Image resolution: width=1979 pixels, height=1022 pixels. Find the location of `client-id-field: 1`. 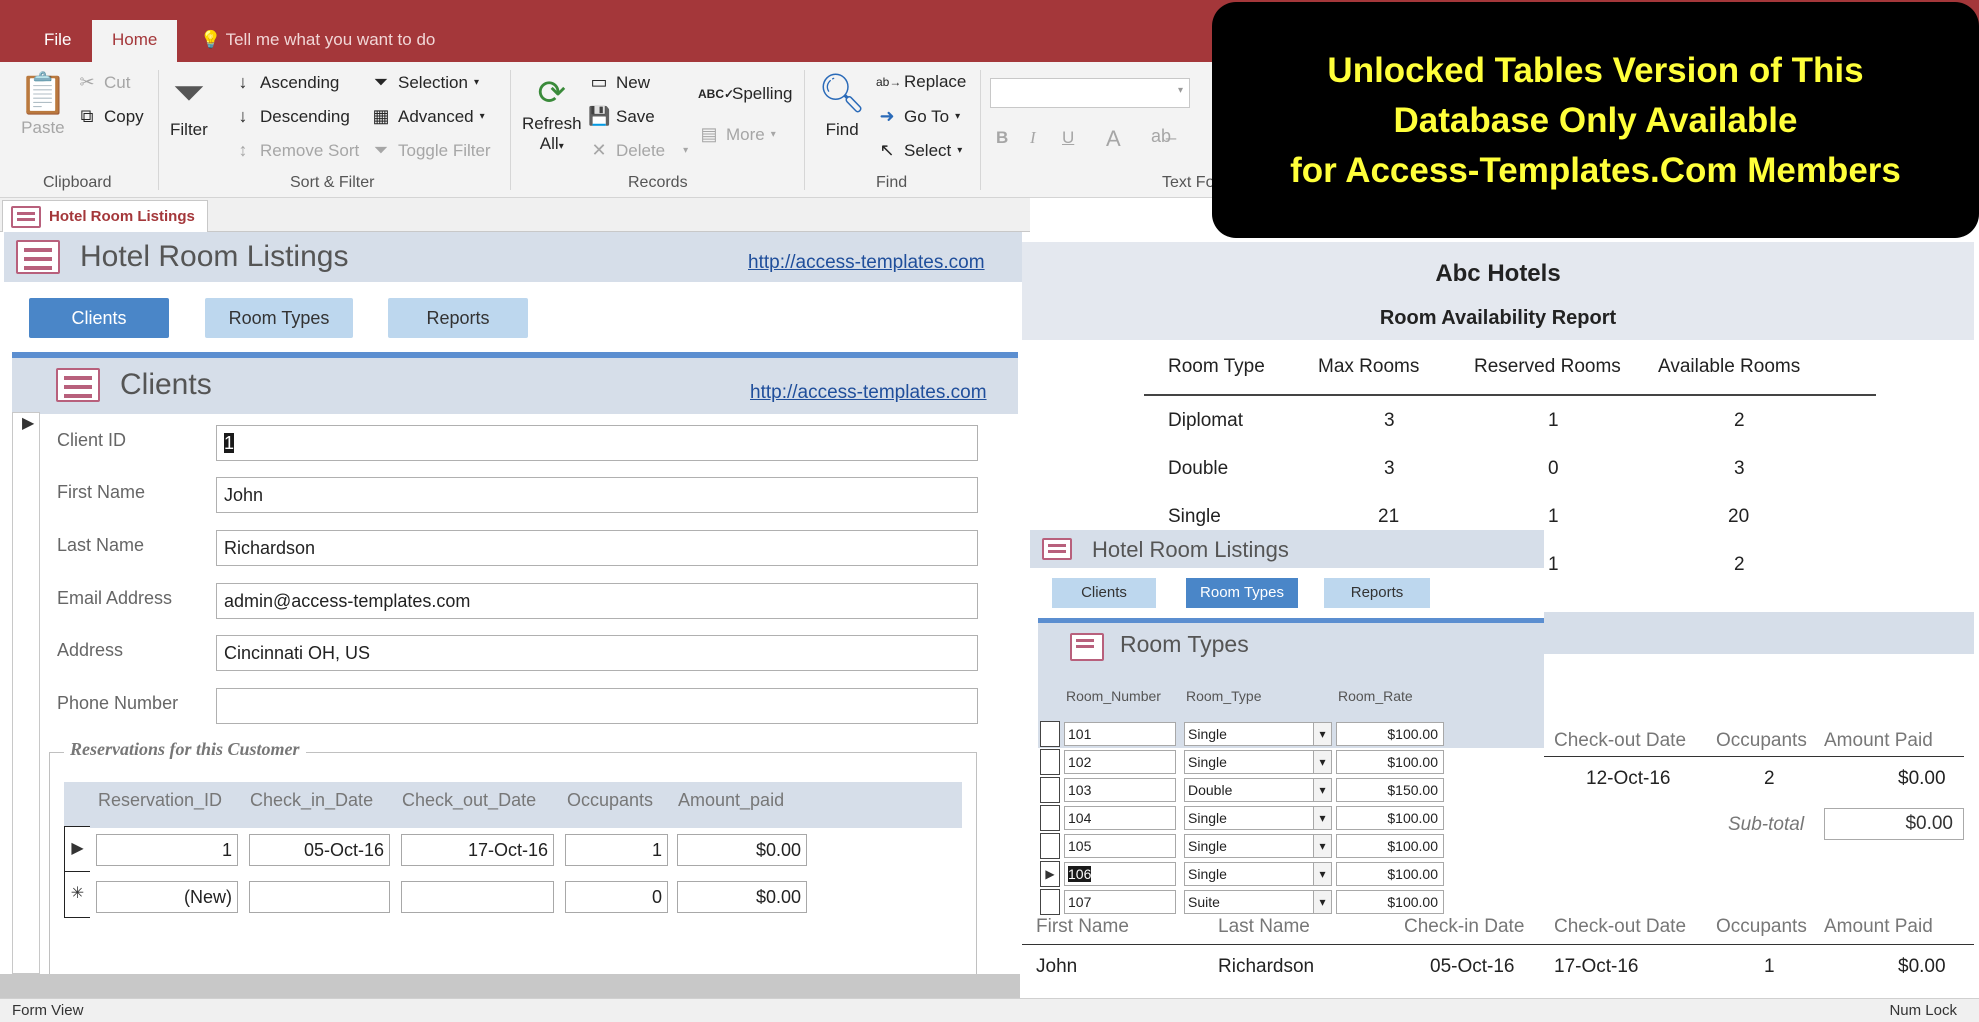

client-id-field: 1 is located at coordinates (597, 443).